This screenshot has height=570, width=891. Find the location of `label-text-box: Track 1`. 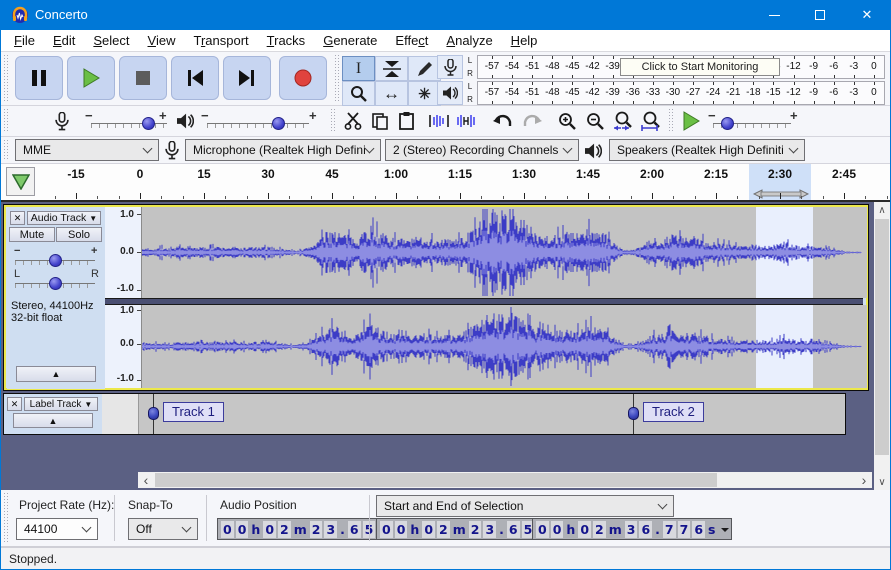

label-text-box: Track 1 is located at coordinates (193, 412).